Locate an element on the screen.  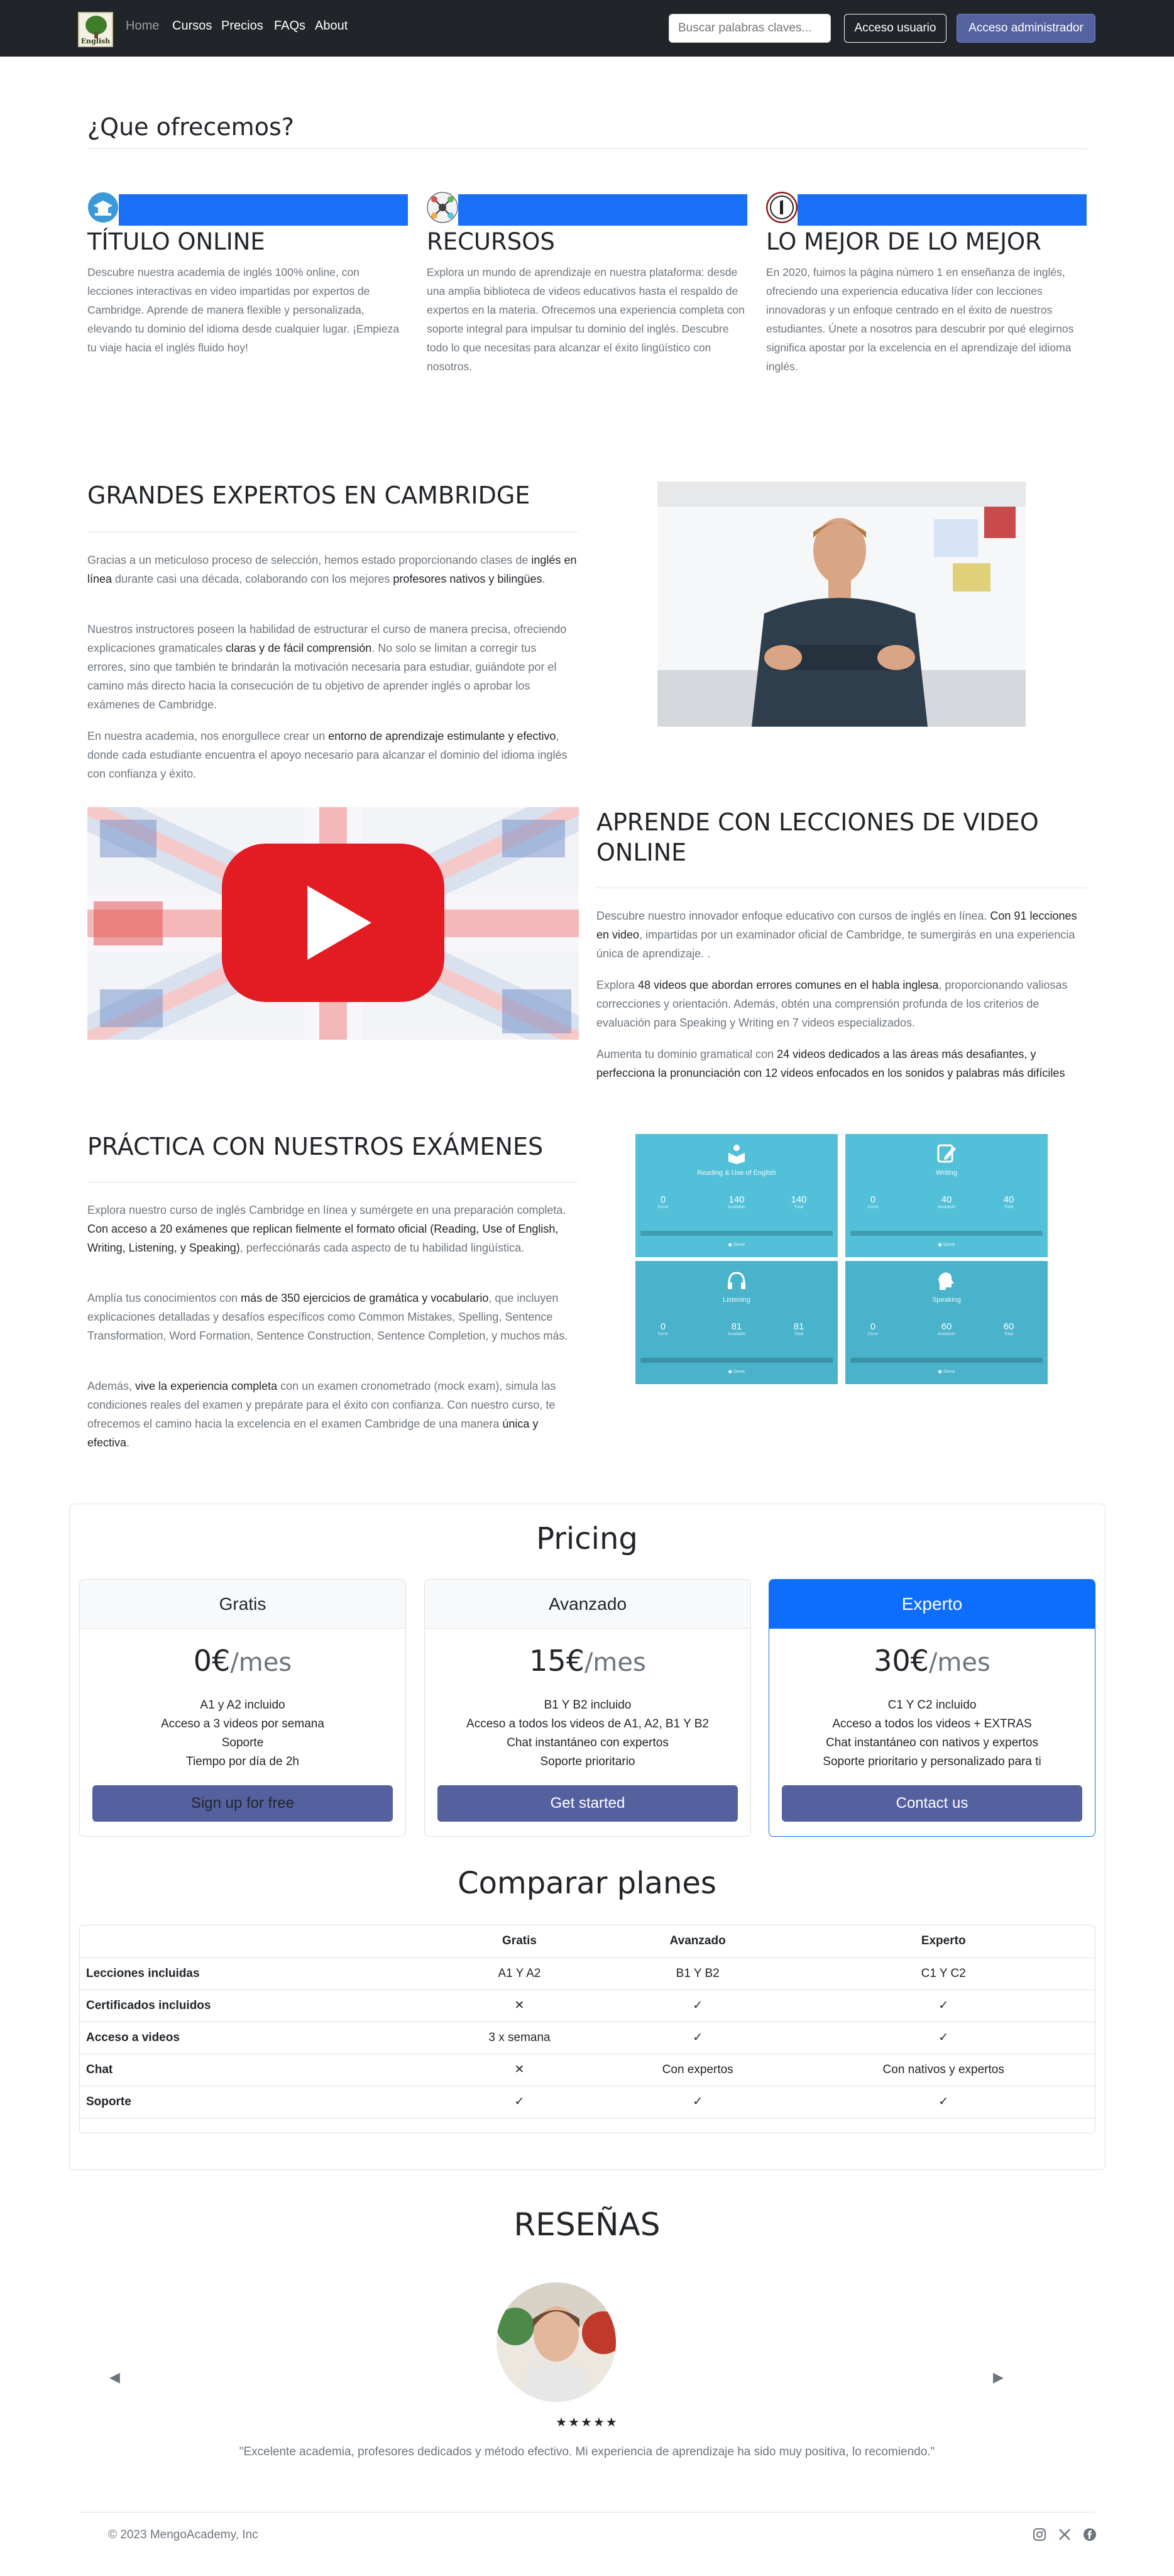
logo-text: English is located at coordinates (95, 41).